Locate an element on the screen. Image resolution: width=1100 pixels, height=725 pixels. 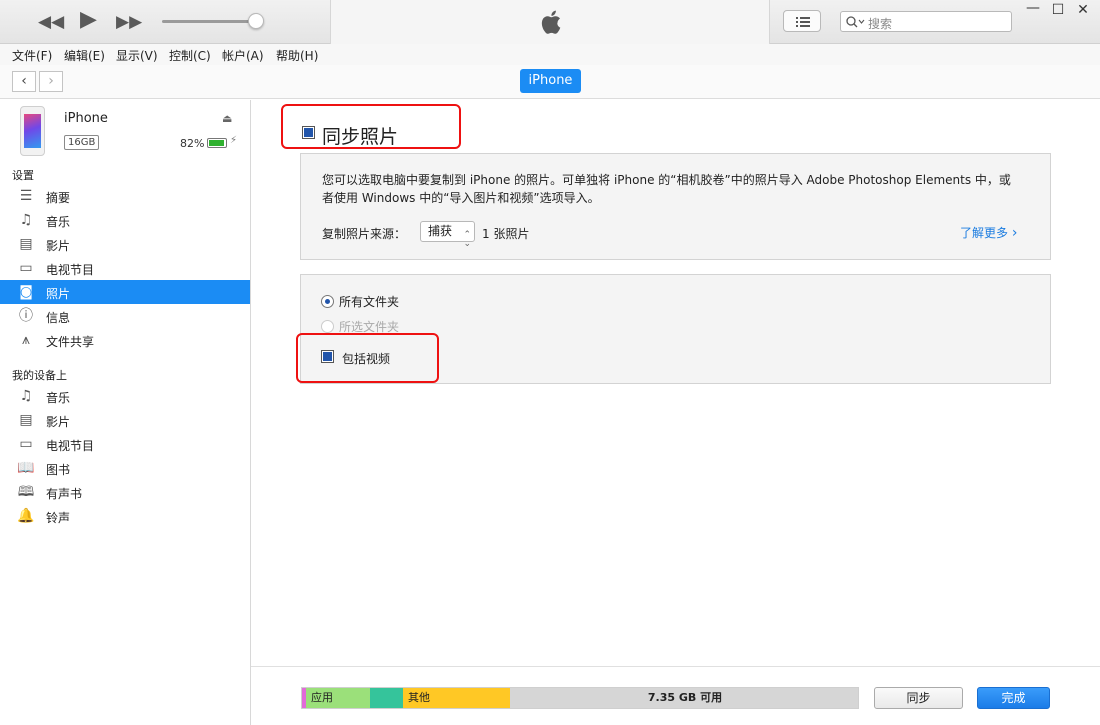
forward-button: › is located at coordinates (51, 81).